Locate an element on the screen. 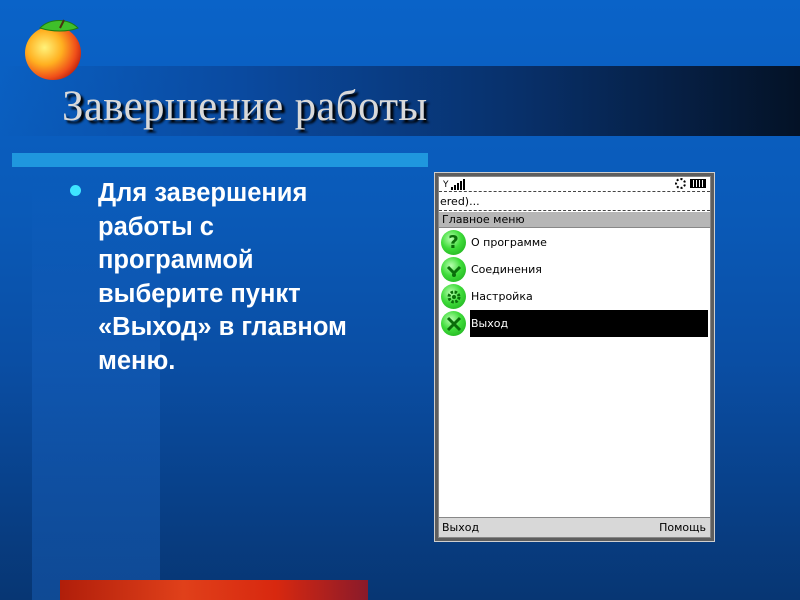 This screenshot has height=600, width=800. menu-header: Главное меню is located at coordinates (574, 220).